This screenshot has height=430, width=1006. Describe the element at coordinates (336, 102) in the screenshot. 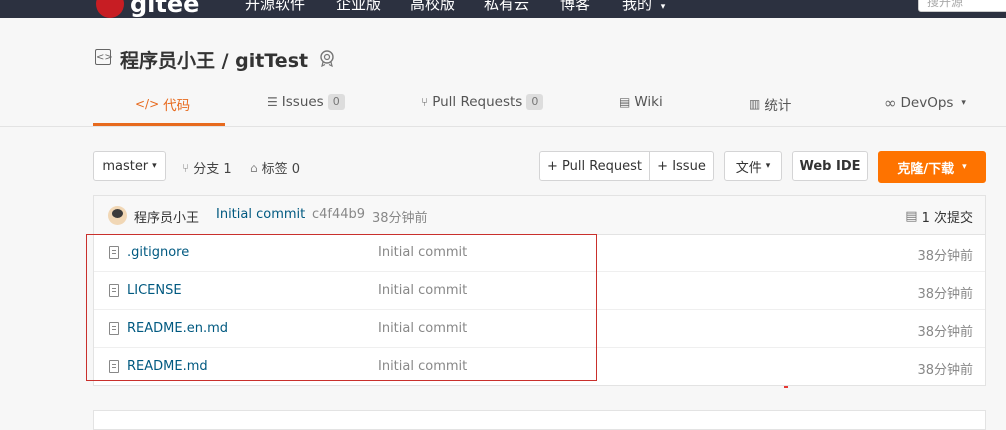

I see `issues-count-badge: 0` at that location.